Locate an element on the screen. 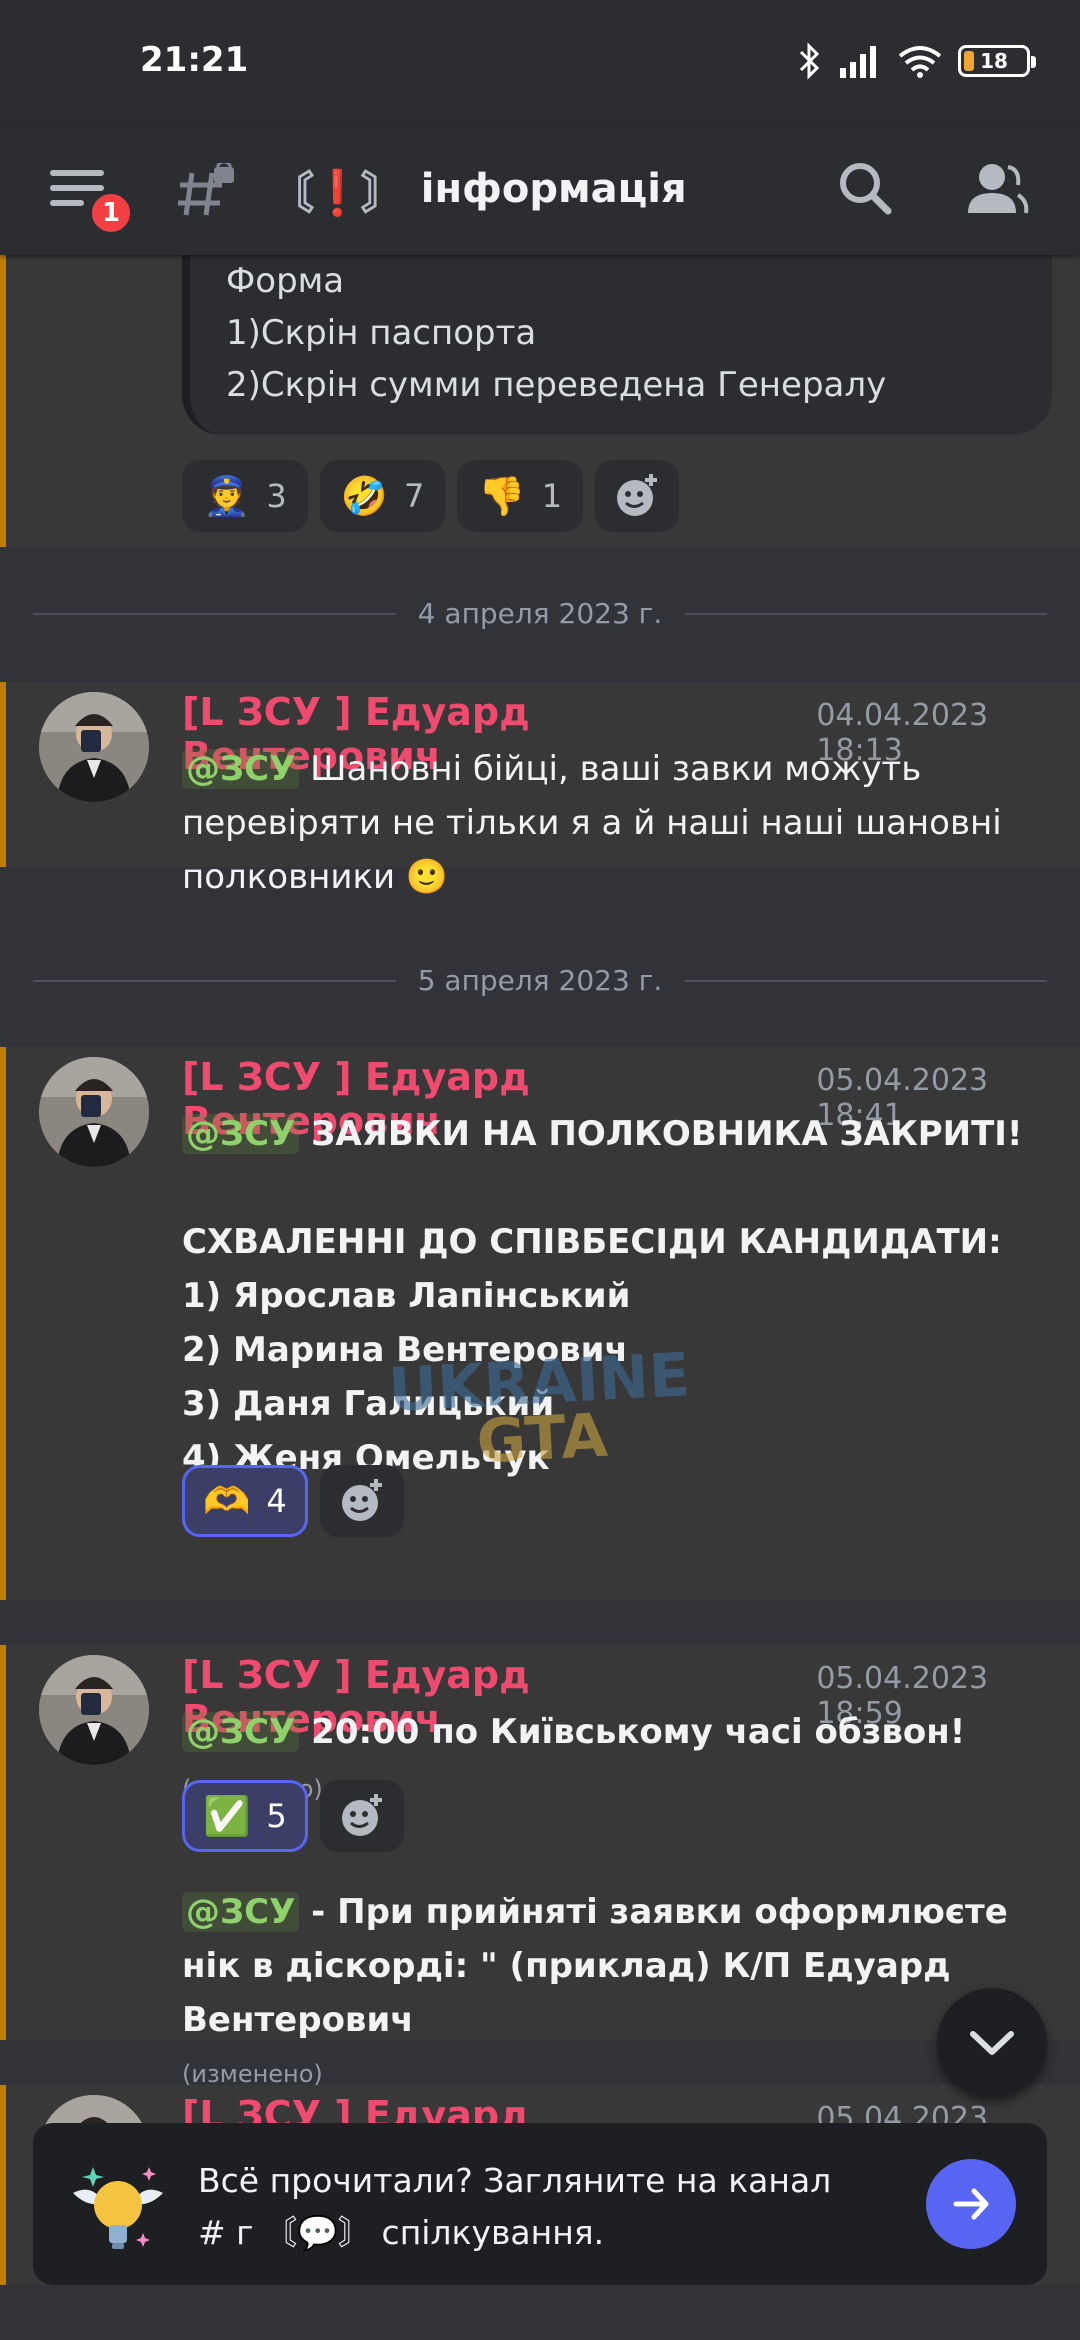 The image size is (1080, 2340). date-divider: 4 апреля 2023 г. is located at coordinates (540, 613).